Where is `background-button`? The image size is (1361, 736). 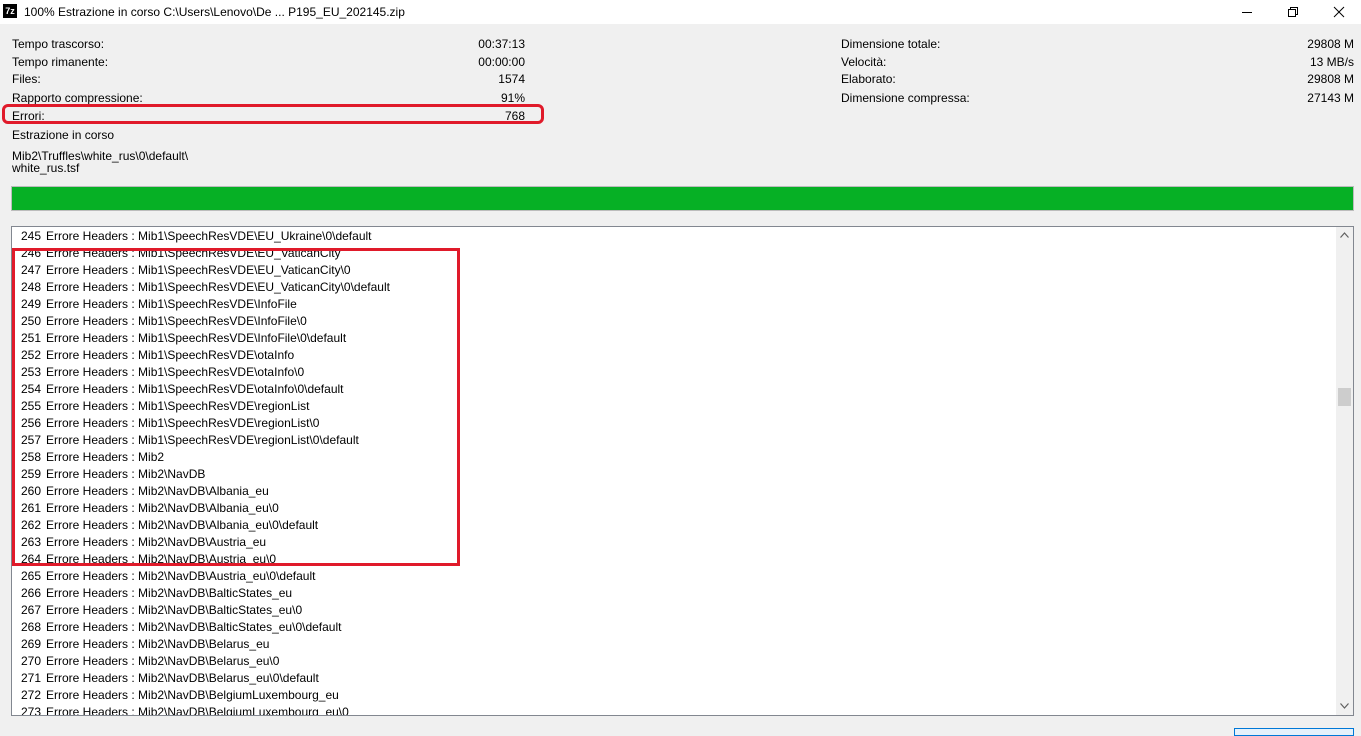 background-button is located at coordinates (1294, 732).